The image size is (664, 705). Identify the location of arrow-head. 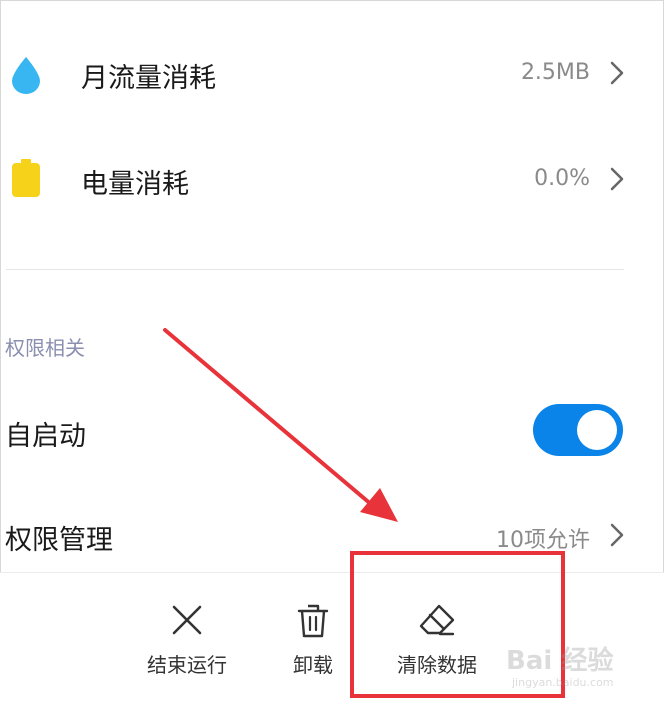
(379, 505).